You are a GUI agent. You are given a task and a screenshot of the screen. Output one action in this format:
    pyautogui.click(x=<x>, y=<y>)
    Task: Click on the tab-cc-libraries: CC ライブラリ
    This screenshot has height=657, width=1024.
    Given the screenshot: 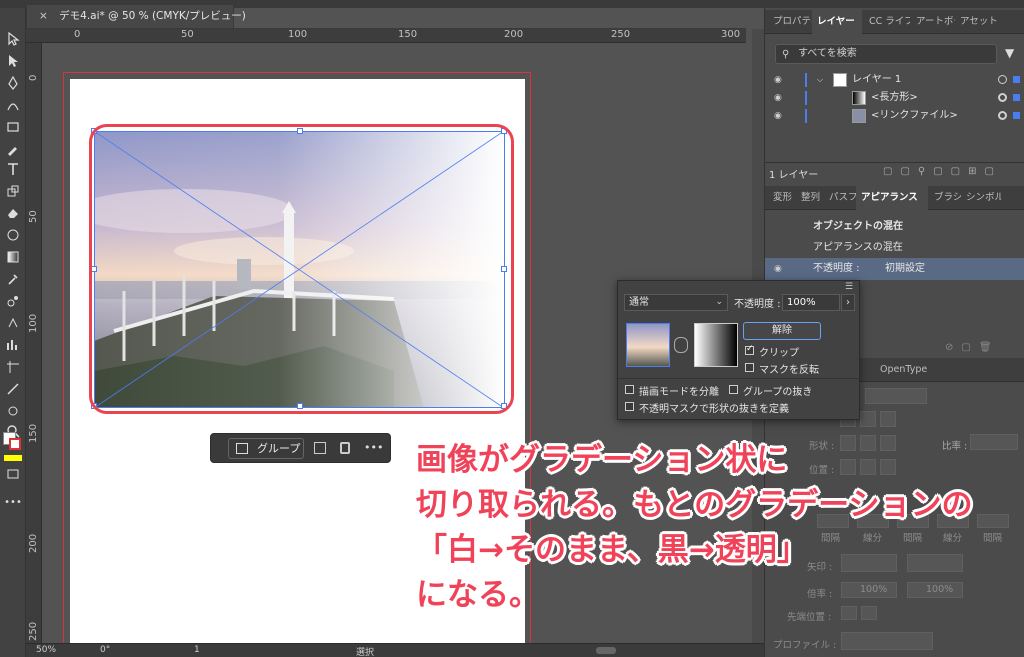 What is the action you would take?
    pyautogui.click(x=887, y=22)
    